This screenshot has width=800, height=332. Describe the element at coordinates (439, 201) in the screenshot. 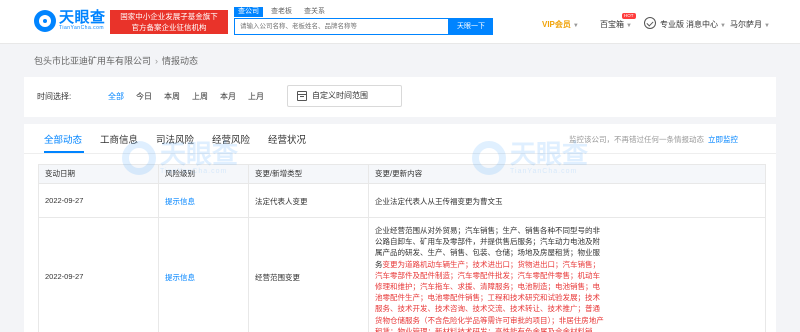

I see `row-change-content: 企业法定代表人从王传福变更为曹文玉` at that location.